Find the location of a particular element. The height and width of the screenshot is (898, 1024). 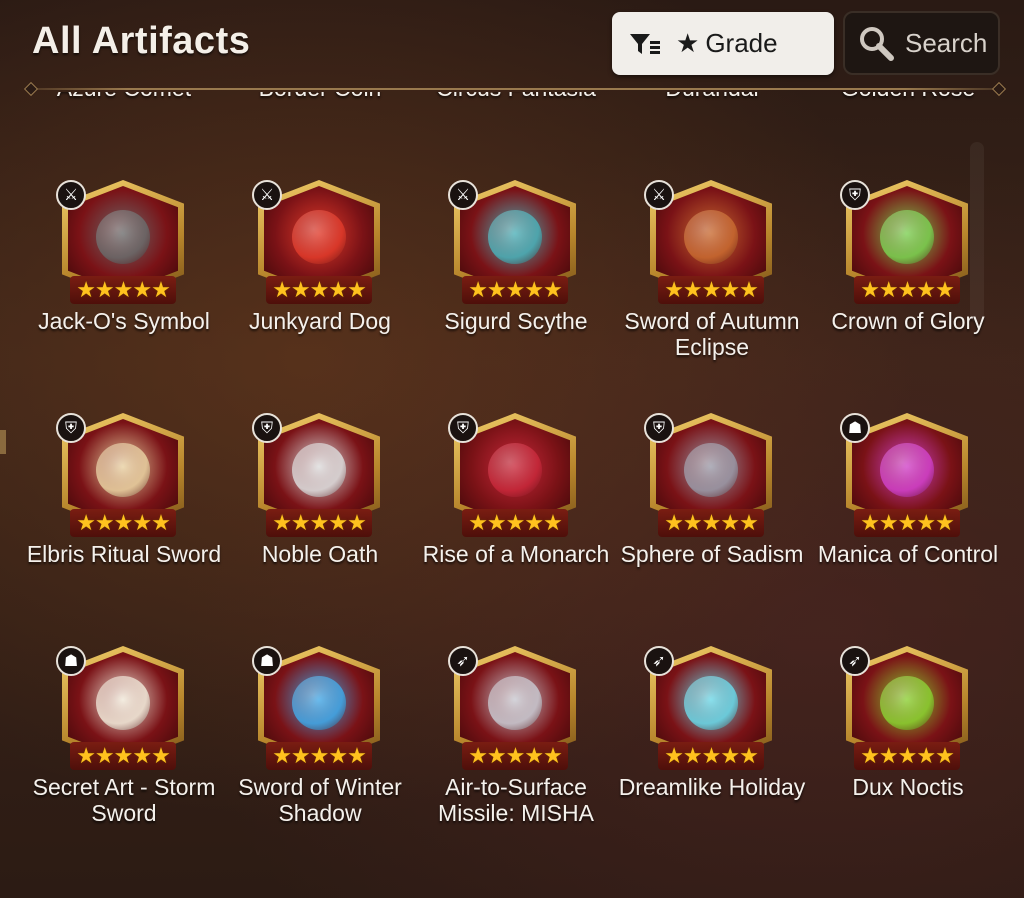

artifact-name: Circus Fantasia is located at coordinates (516, 96).